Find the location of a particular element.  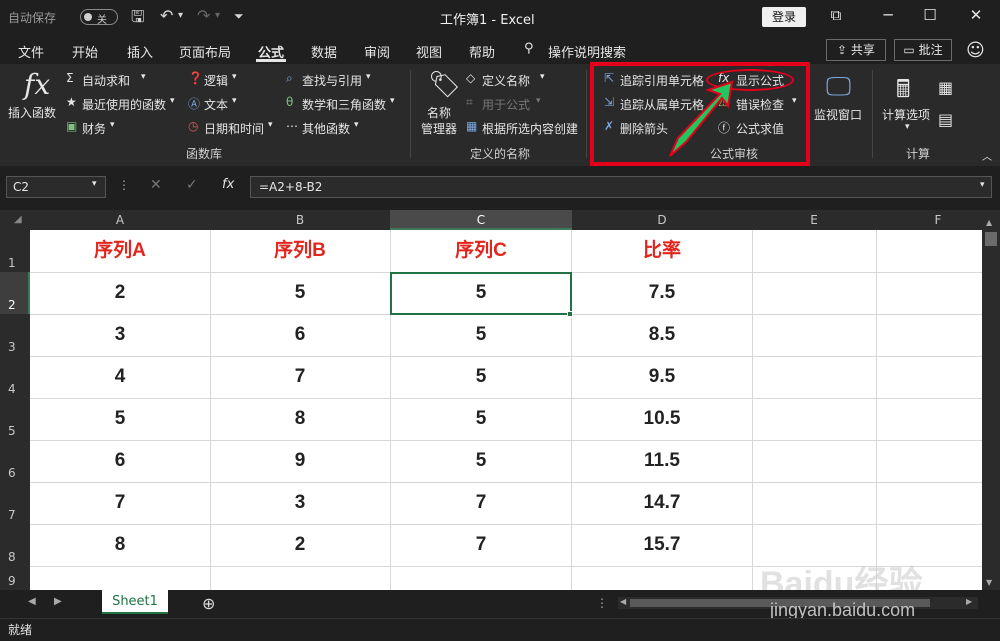

name-box: C2 is located at coordinates (56, 187).